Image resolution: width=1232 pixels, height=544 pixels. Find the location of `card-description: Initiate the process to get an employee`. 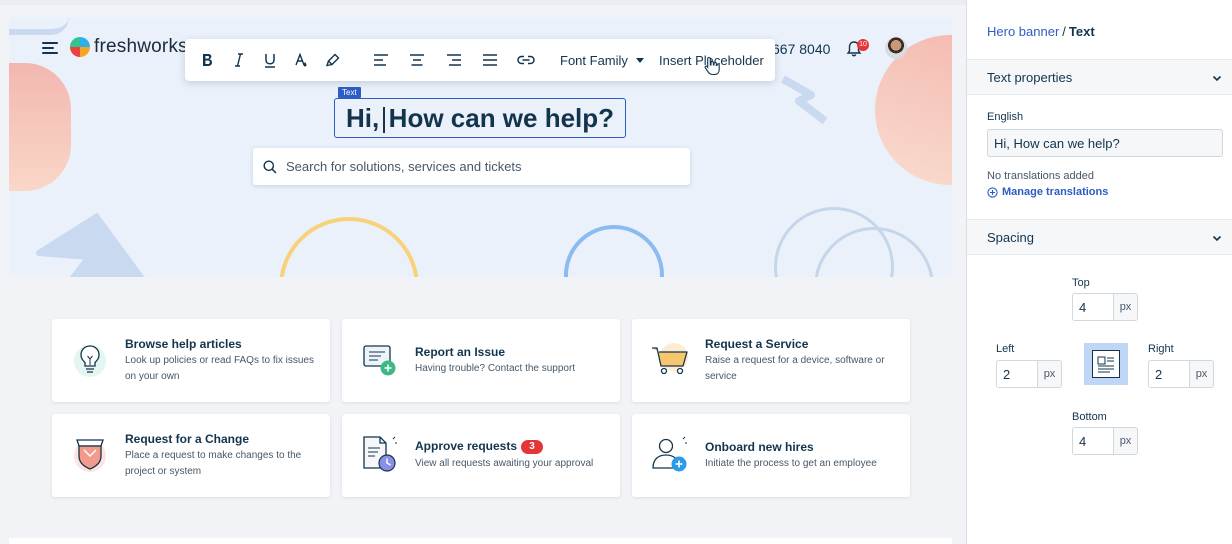

card-description: Initiate the process to get an employee is located at coordinates (791, 463).